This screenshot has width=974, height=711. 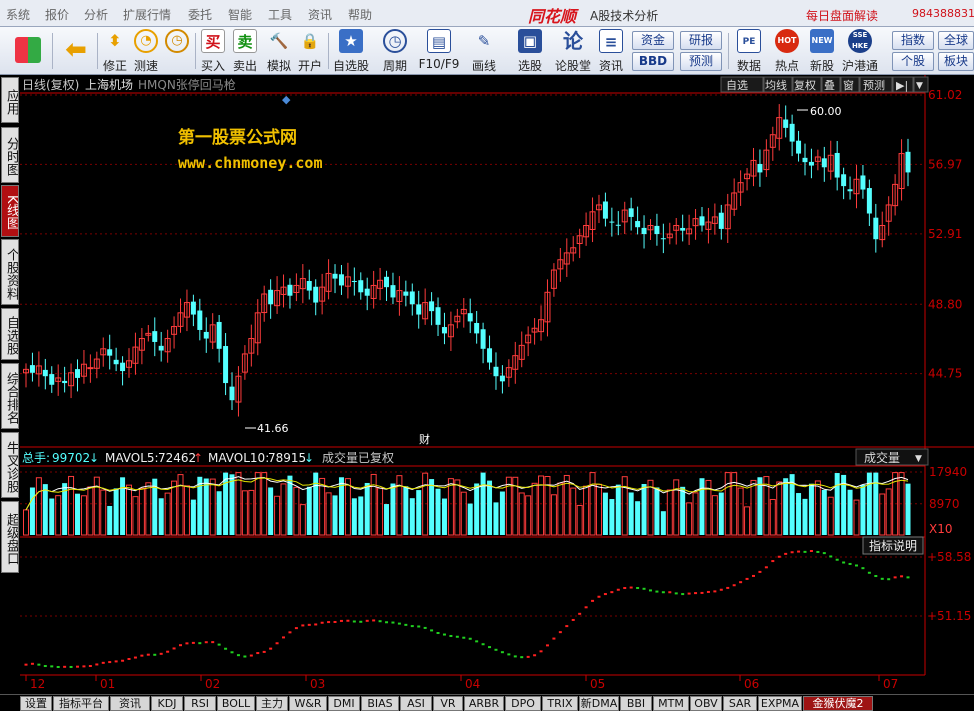 What do you see at coordinates (701, 40) in the screenshot?
I see `research-report-button: 研报` at bounding box center [701, 40].